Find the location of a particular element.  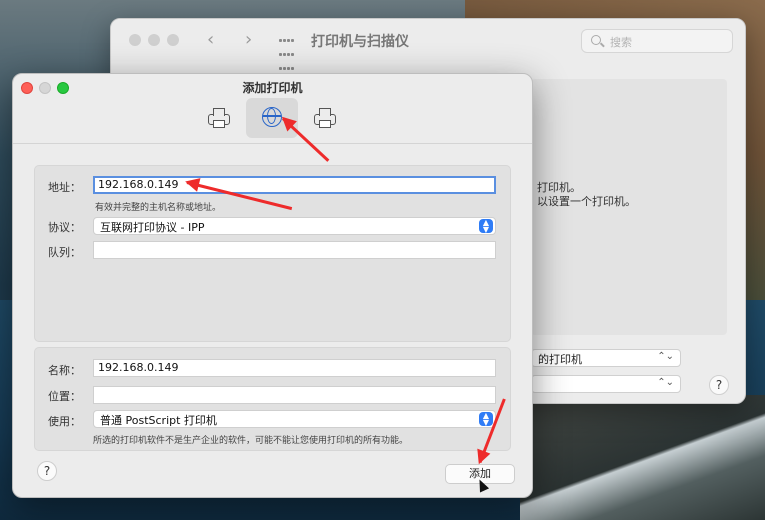

back-window-toolbar: ‹ › 打印机与扫描仪 搜索 is located at coordinates (428, 44).